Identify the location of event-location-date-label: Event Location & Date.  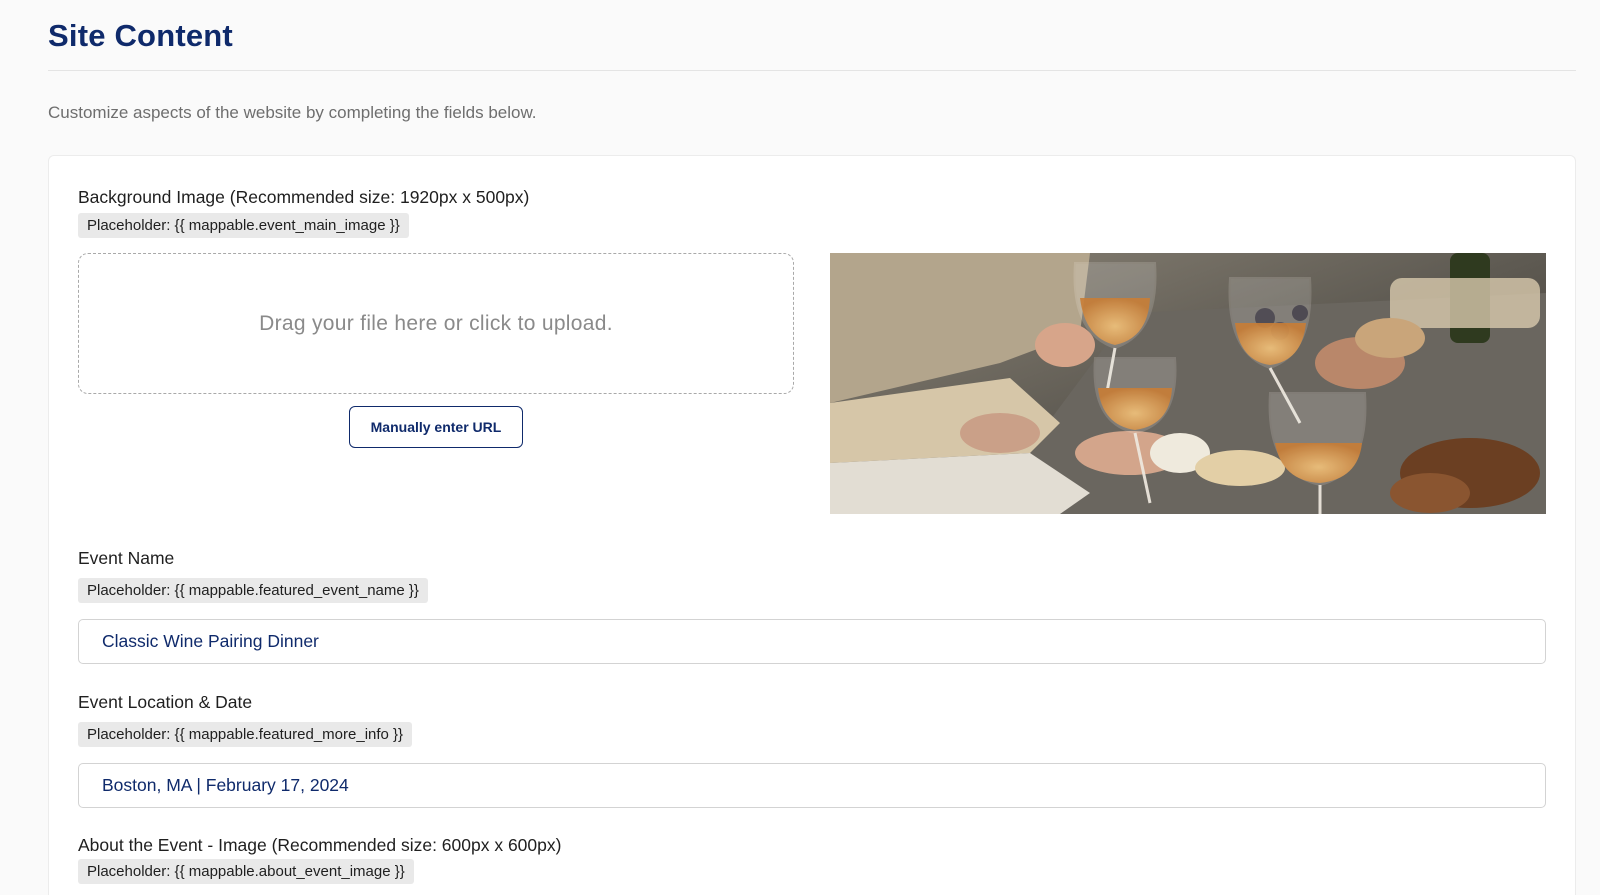
(165, 702).